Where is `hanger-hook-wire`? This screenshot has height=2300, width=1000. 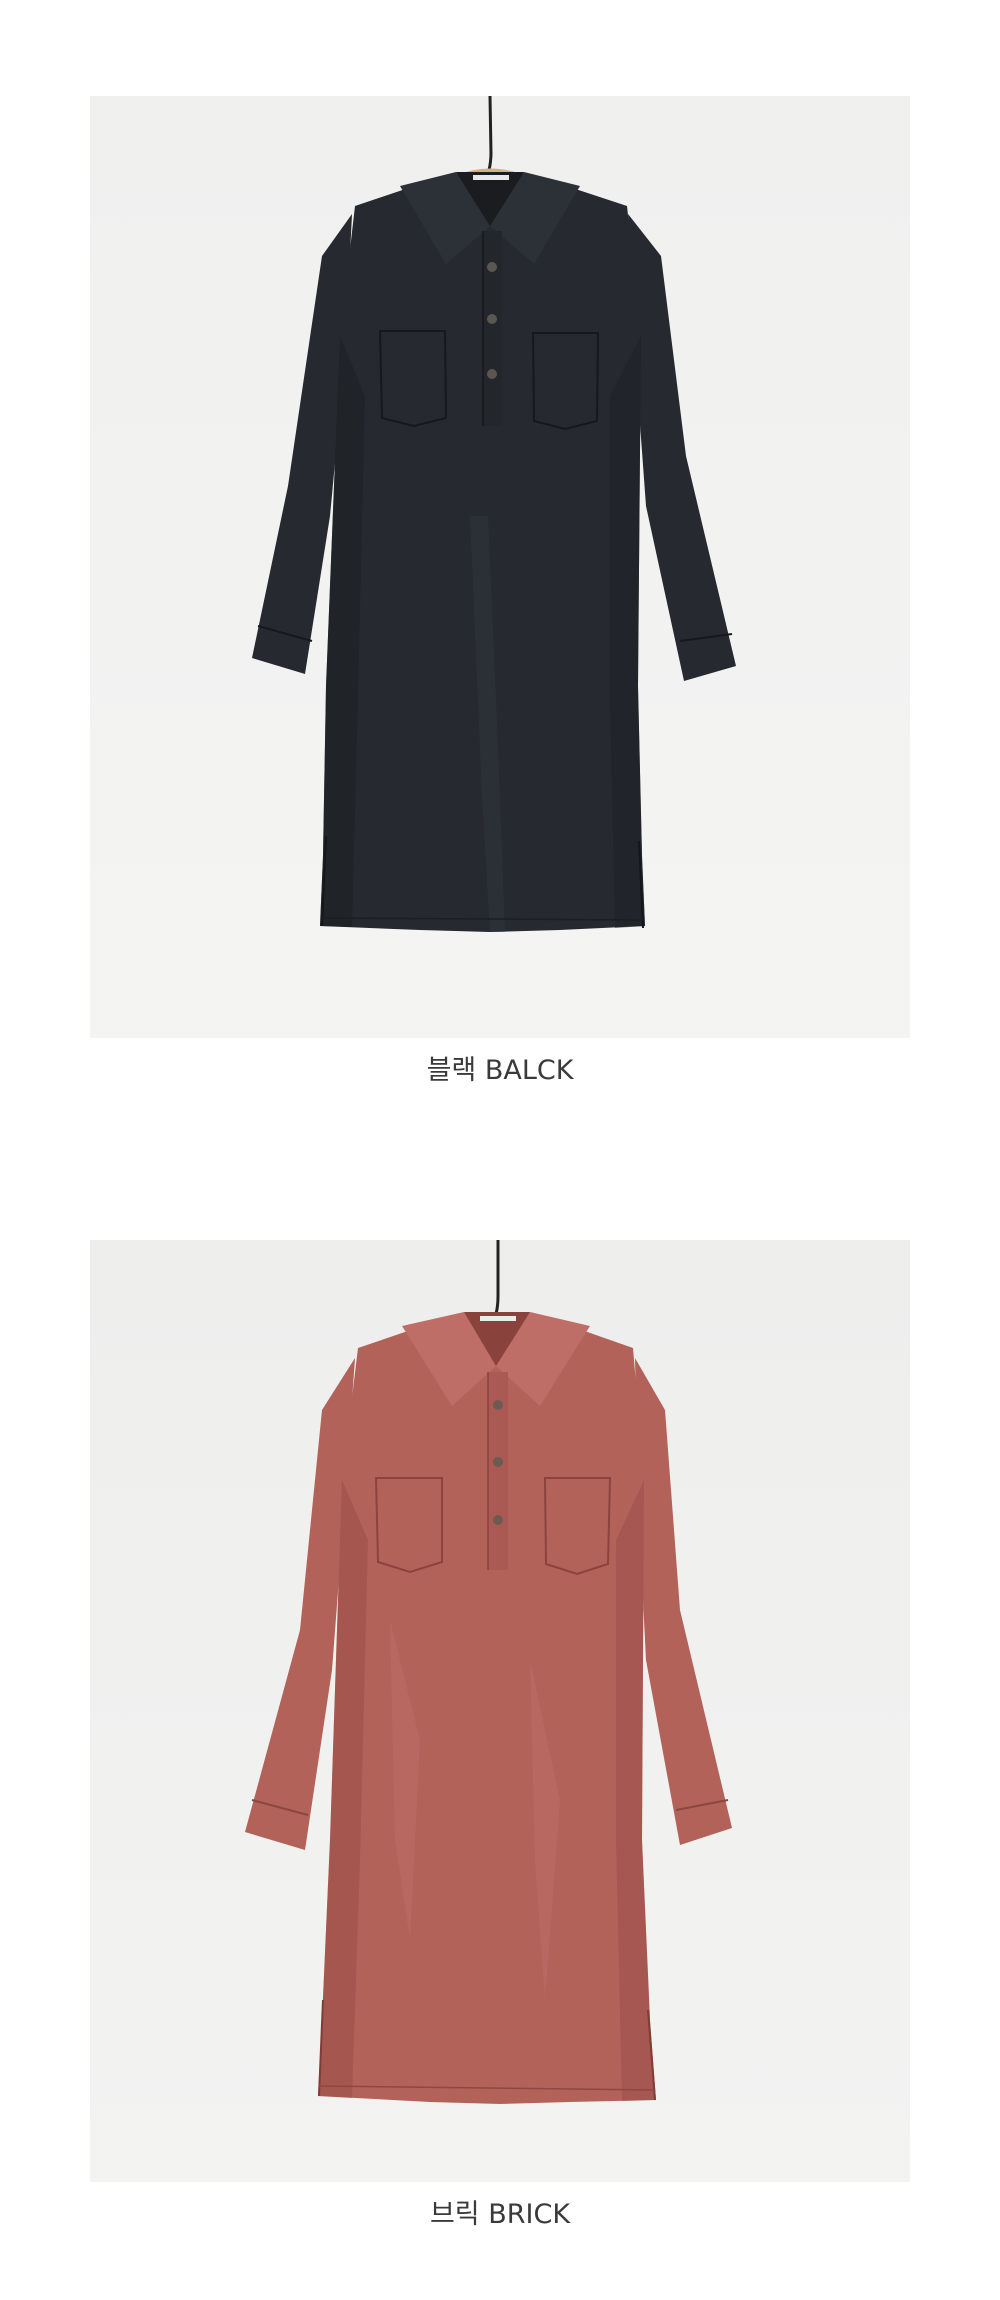
hanger-hook-wire is located at coordinates (490, 125).